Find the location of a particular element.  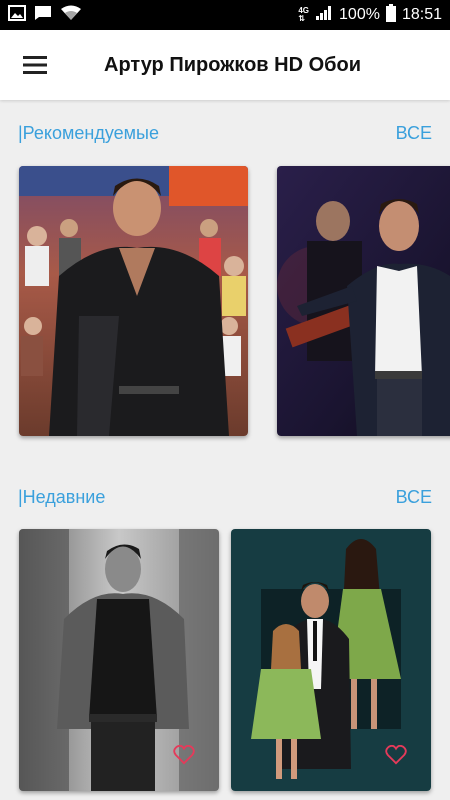

wallpaper-image is located at coordinates (363, 301).